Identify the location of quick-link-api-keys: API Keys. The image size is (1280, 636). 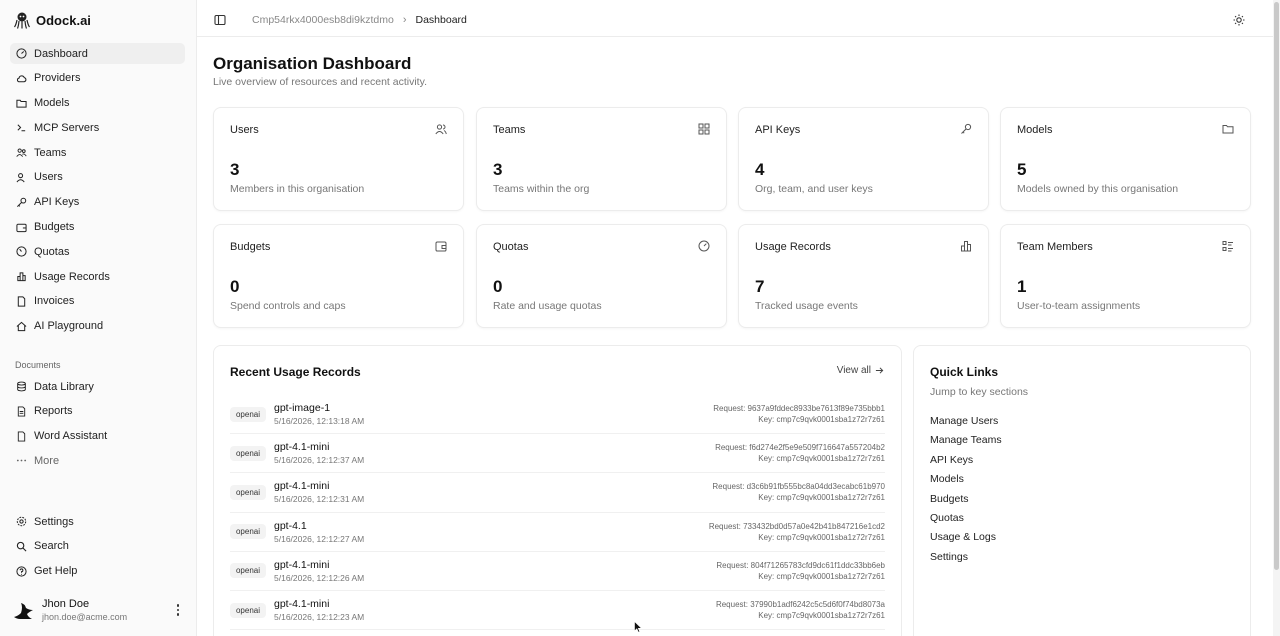
(966, 463).